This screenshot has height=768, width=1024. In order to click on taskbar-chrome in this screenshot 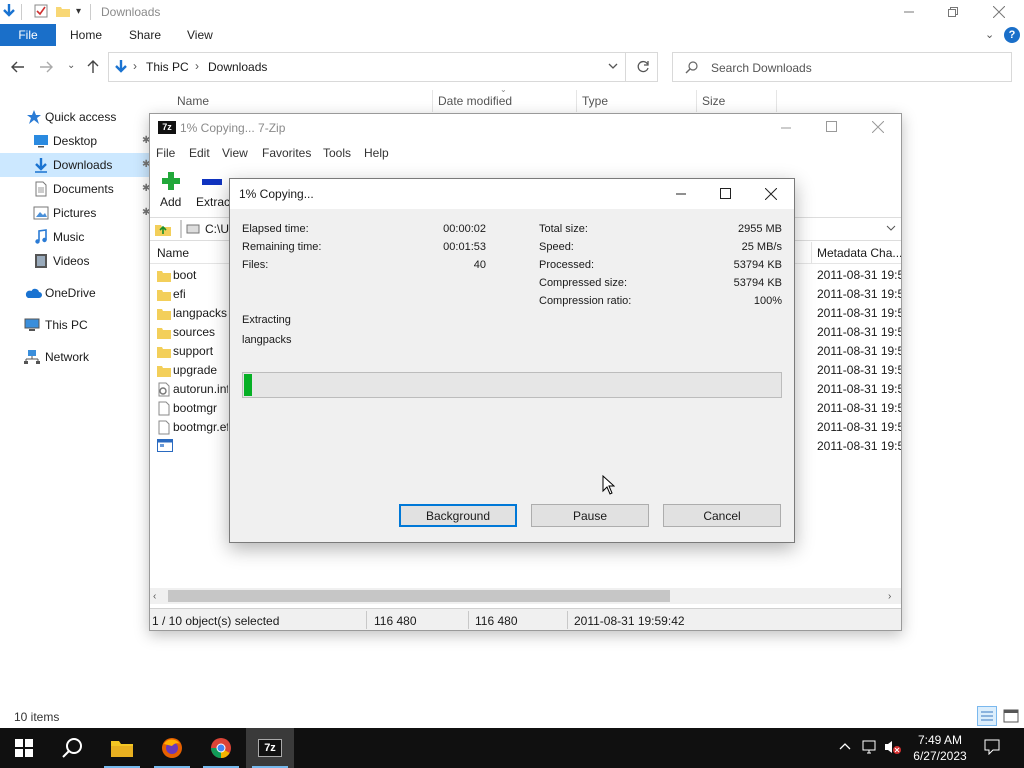, I will do `click(221, 748)`.